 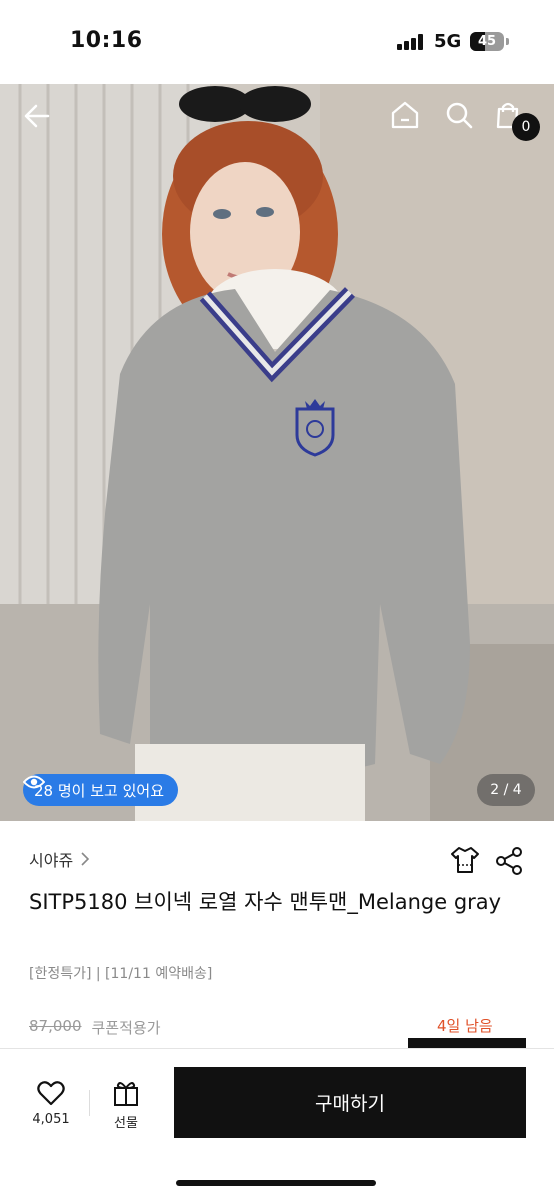 I want to click on like-button: 4,051, so click(x=51, y=1103).